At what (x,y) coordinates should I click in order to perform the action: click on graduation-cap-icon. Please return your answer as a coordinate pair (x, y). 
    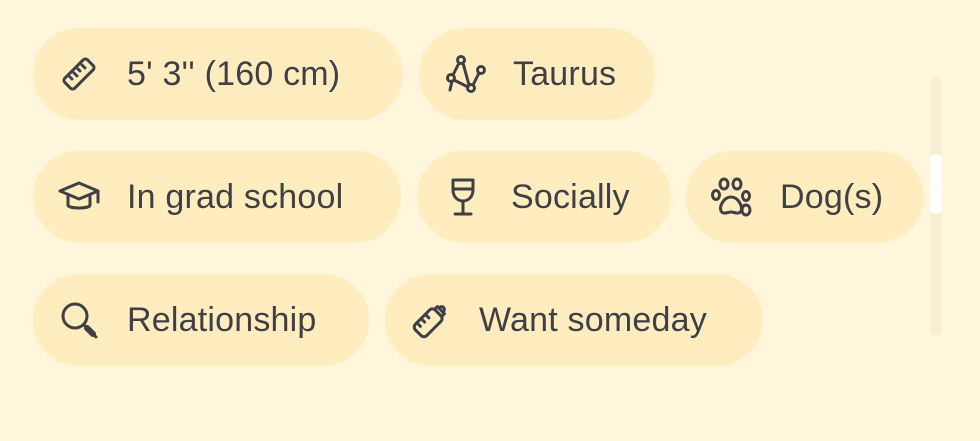
    Looking at the image, I should click on (79, 197).